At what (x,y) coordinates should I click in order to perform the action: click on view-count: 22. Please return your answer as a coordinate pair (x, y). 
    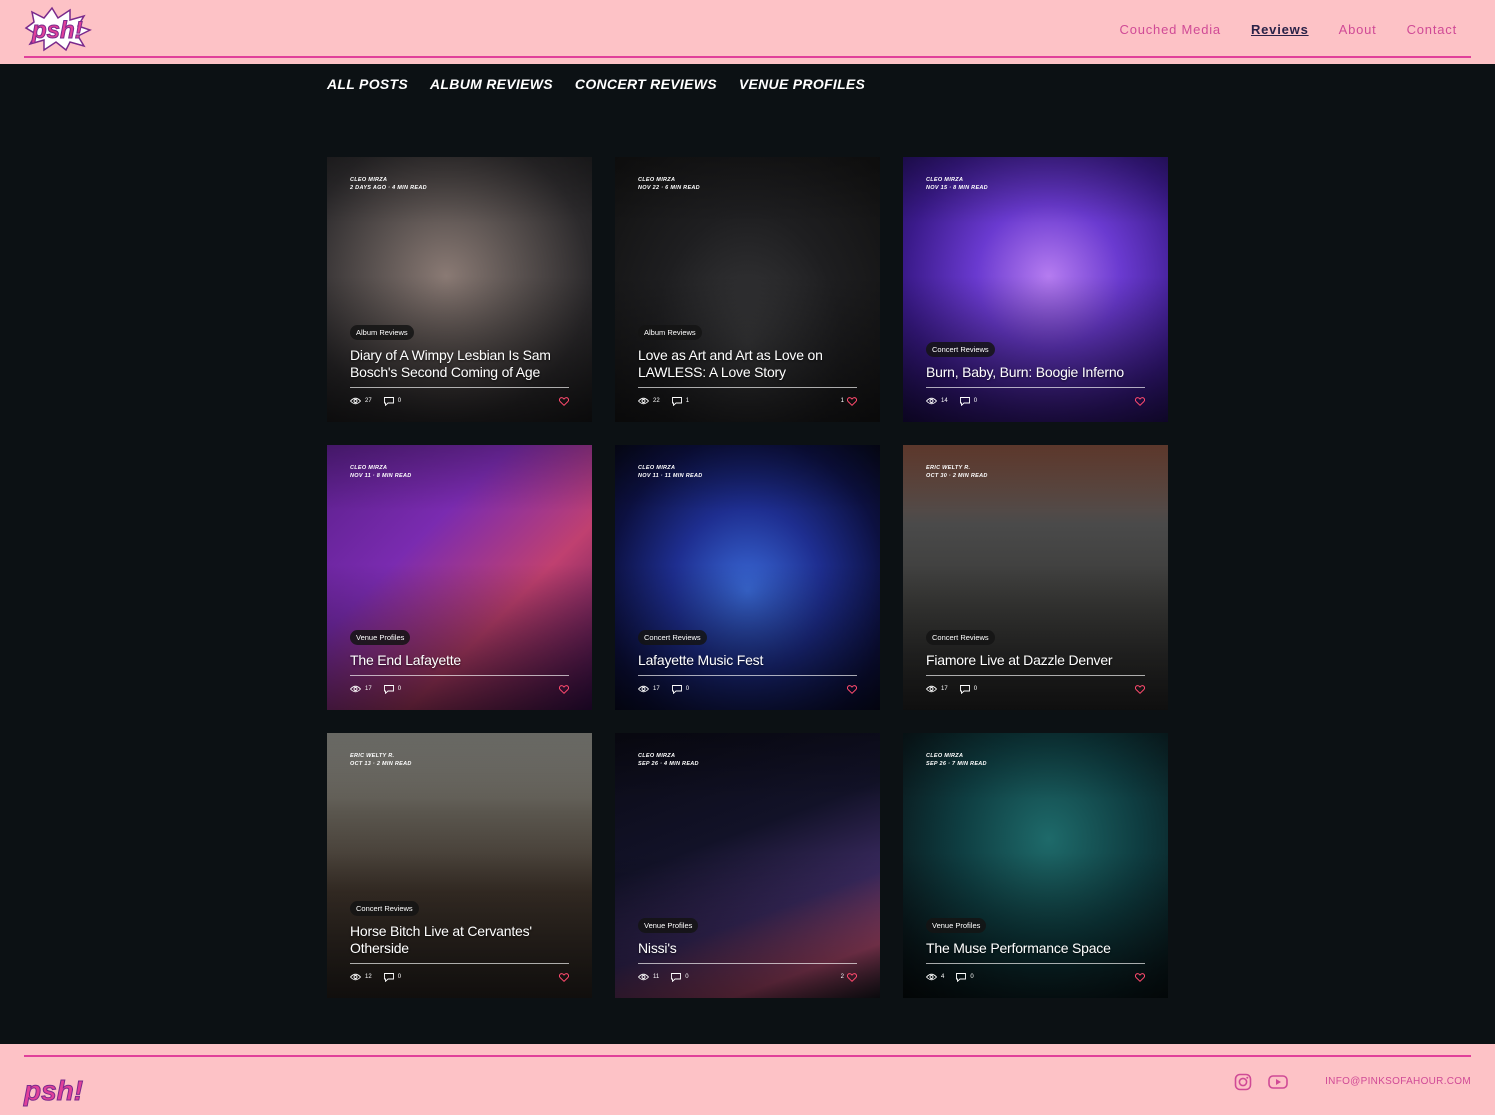
    Looking at the image, I should click on (656, 401).